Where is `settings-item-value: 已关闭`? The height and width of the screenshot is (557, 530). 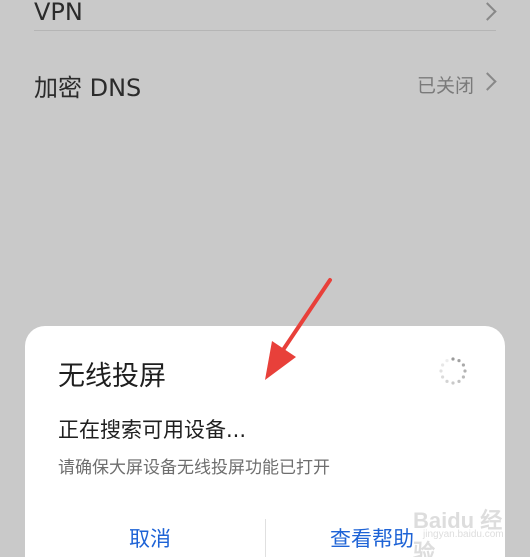
settings-item-value: 已关闭 is located at coordinates (445, 86).